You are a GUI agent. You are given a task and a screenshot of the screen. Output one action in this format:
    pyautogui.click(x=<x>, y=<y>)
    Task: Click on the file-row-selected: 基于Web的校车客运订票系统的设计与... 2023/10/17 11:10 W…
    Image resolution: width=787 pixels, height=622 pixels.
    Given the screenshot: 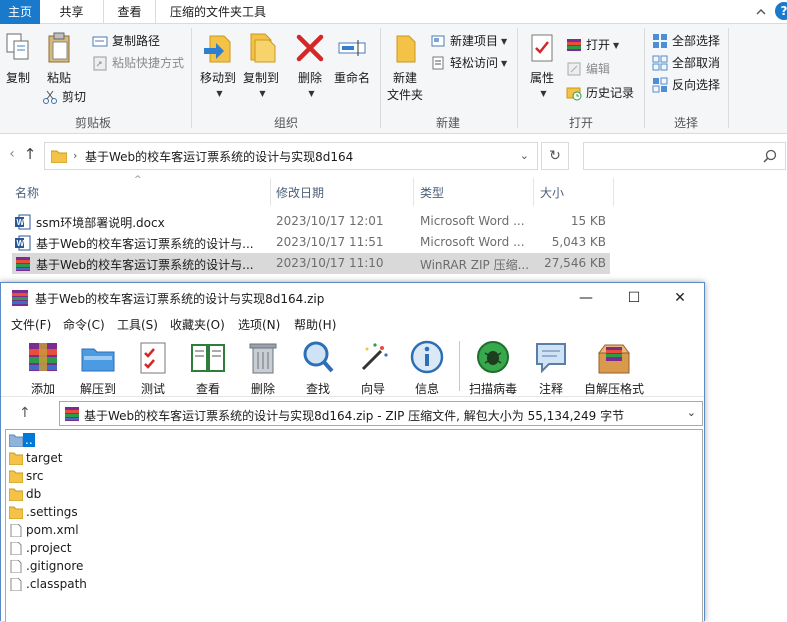 What is the action you would take?
    pyautogui.click(x=311, y=263)
    